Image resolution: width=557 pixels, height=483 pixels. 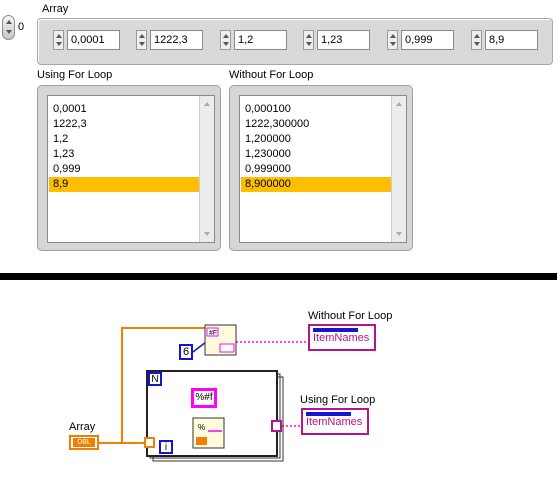 I want to click on array-terminal-label: Array, so click(x=82, y=427).